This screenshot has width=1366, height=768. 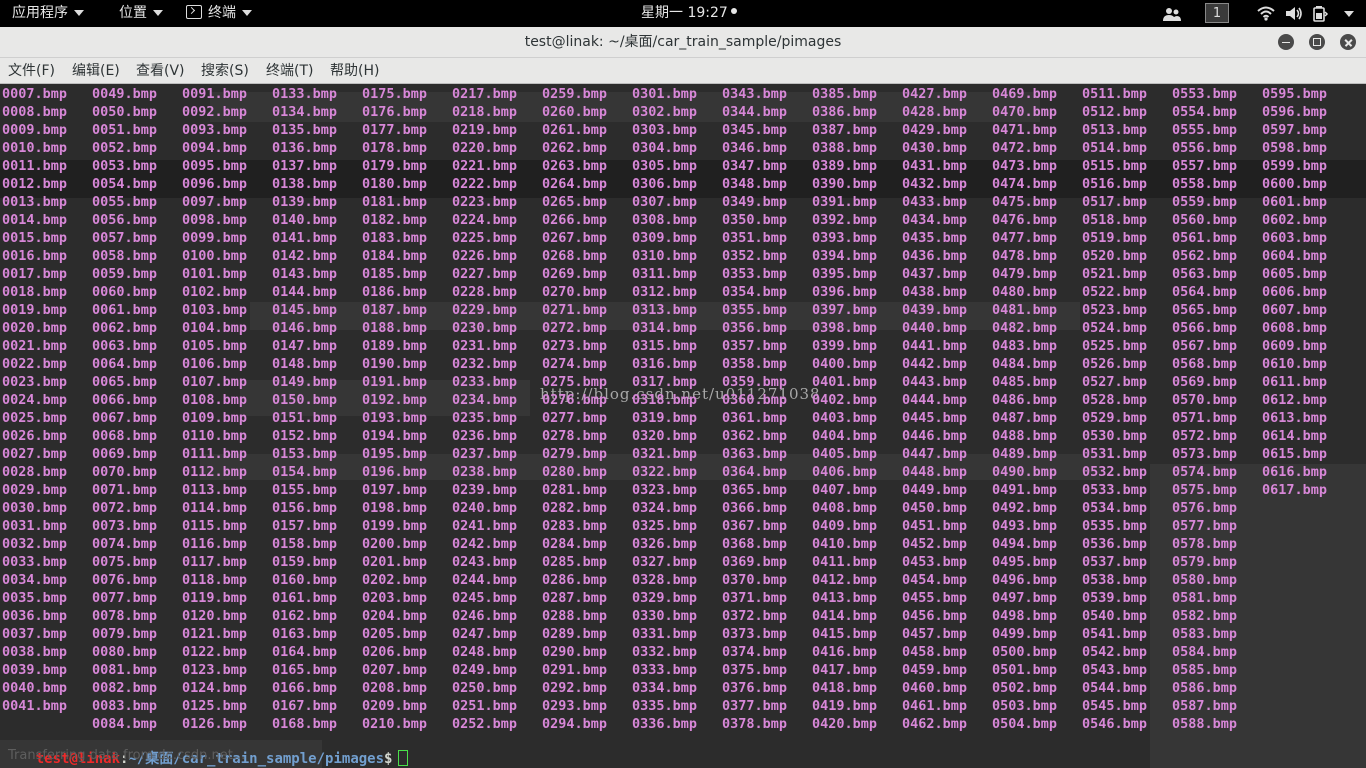 What do you see at coordinates (575, 652) in the screenshot?
I see `file-entry: 0290.bmp` at bounding box center [575, 652].